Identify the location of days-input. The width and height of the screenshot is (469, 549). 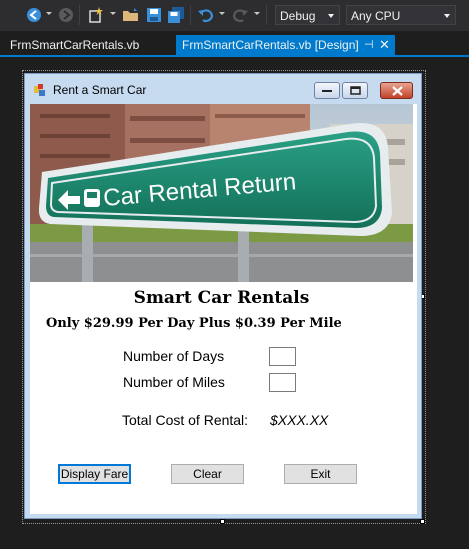
(282, 356).